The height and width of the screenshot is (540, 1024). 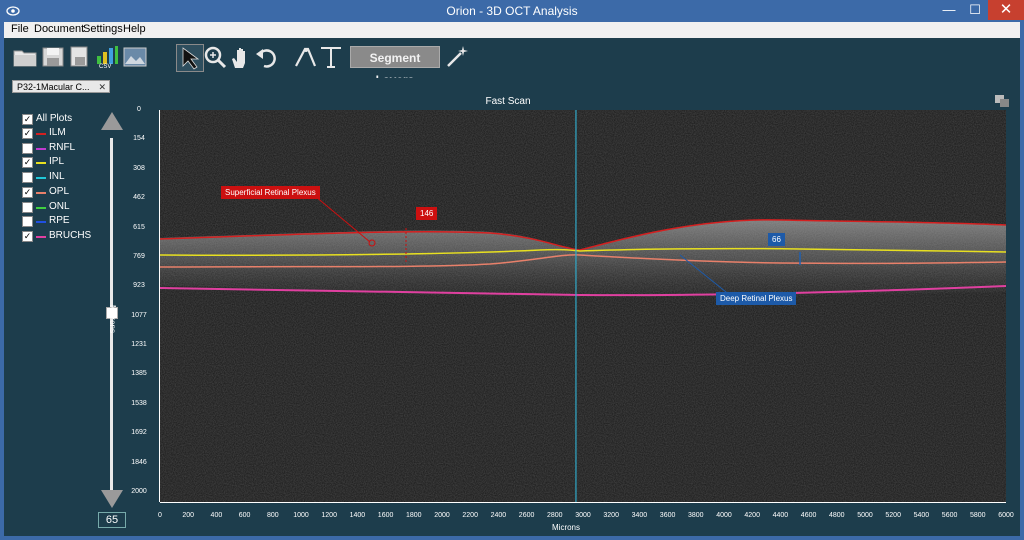 I want to click on layer-inl: INL, so click(x=67, y=178).